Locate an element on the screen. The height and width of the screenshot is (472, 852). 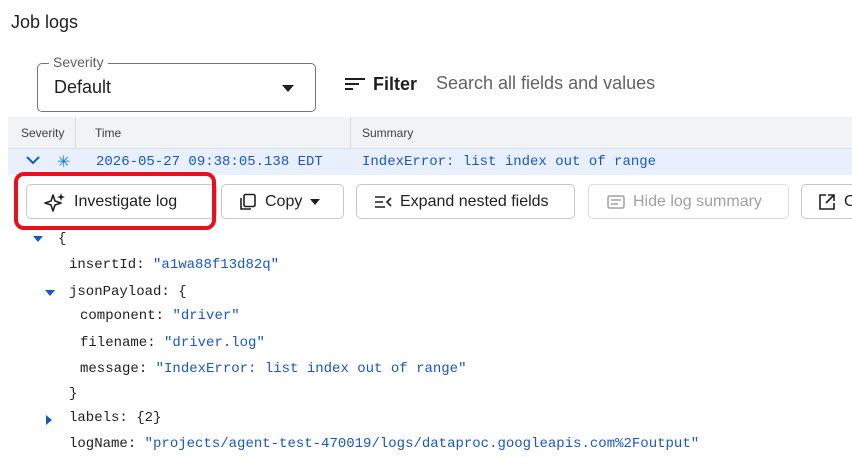
json-field-component: component: "driver" is located at coordinates (160, 316).